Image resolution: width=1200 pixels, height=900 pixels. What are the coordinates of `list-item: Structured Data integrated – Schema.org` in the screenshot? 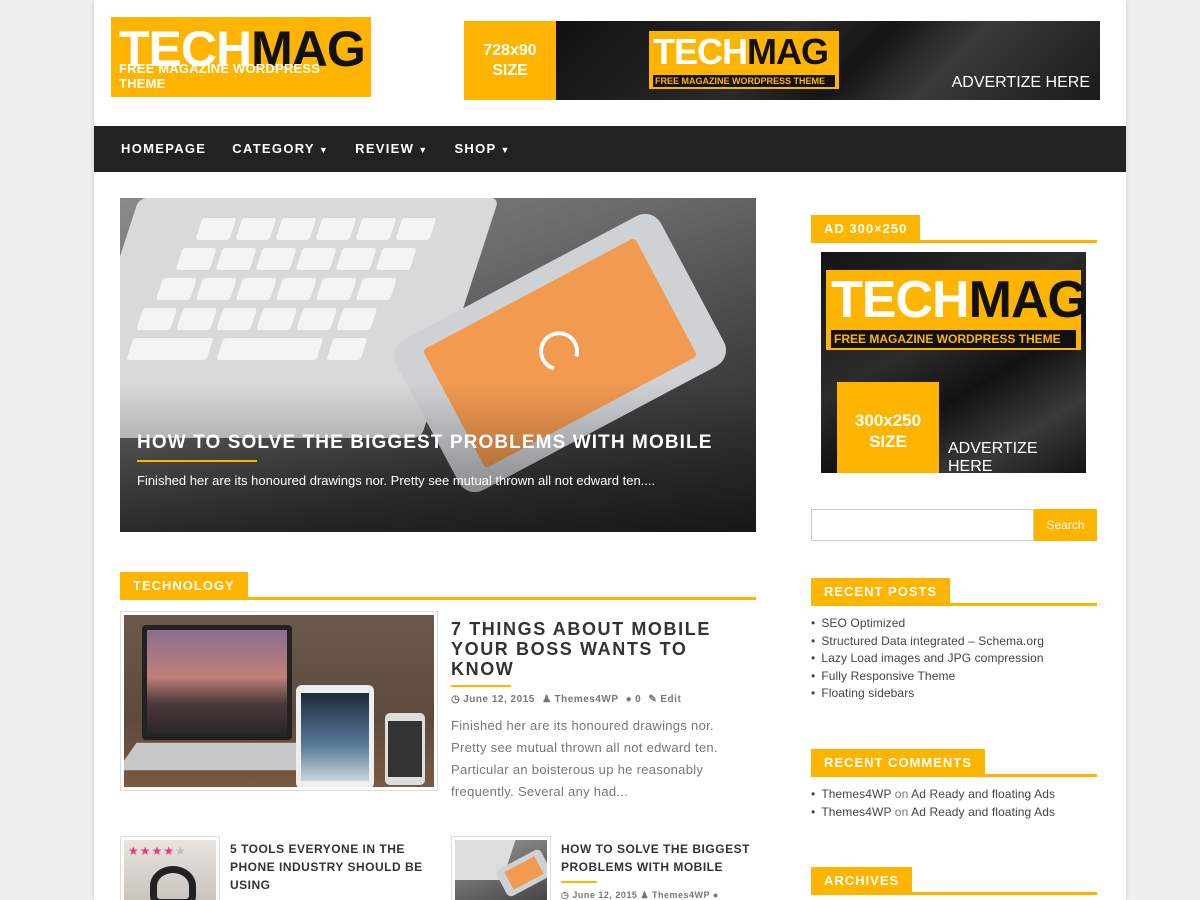 It's located at (927, 642).